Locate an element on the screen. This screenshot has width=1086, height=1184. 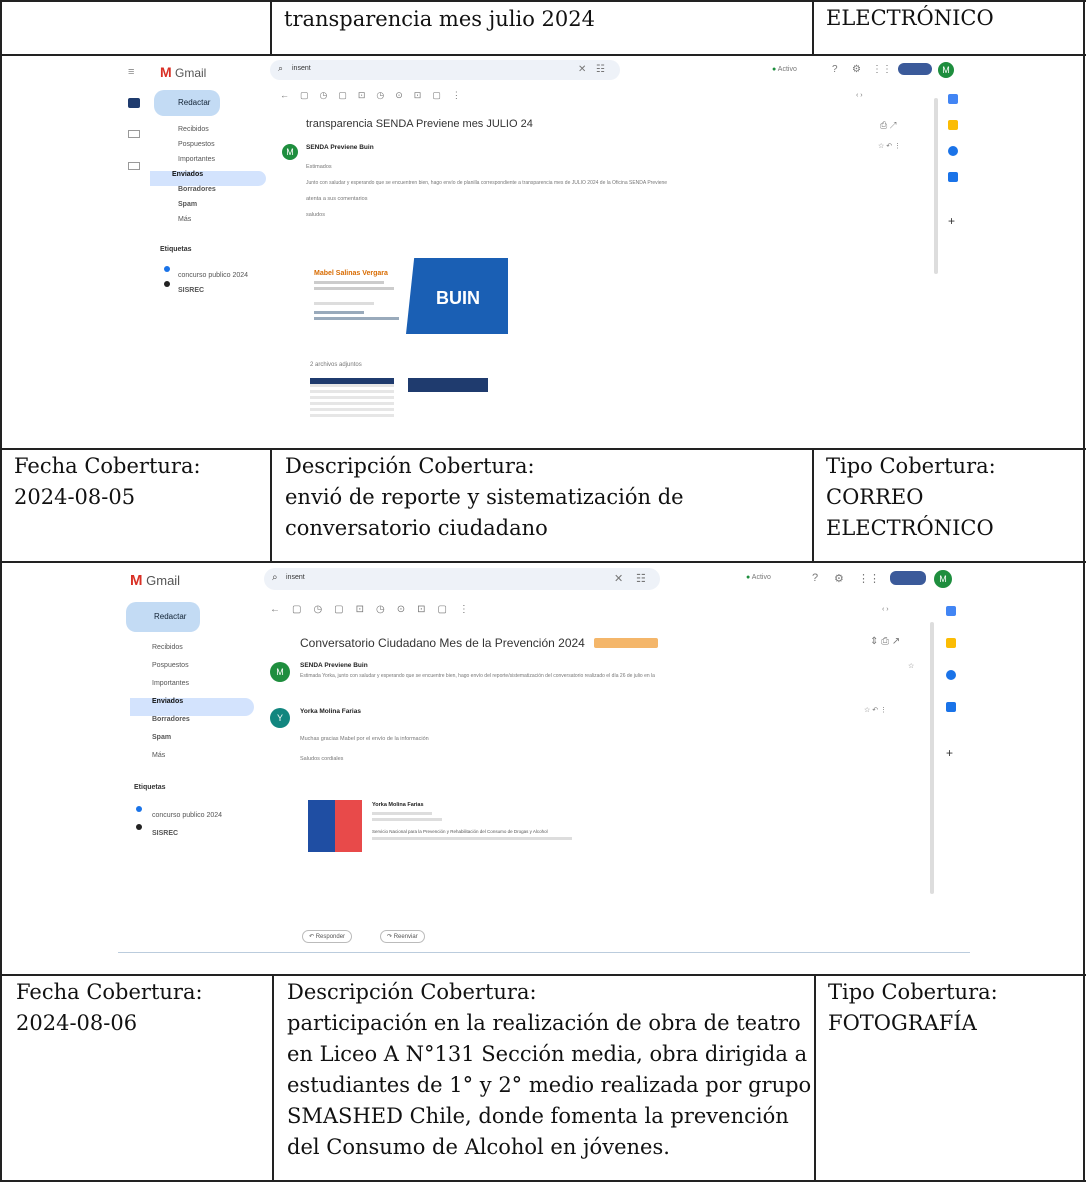
row0-type-text: ELECTRÓNICO is located at coordinates (910, 18).